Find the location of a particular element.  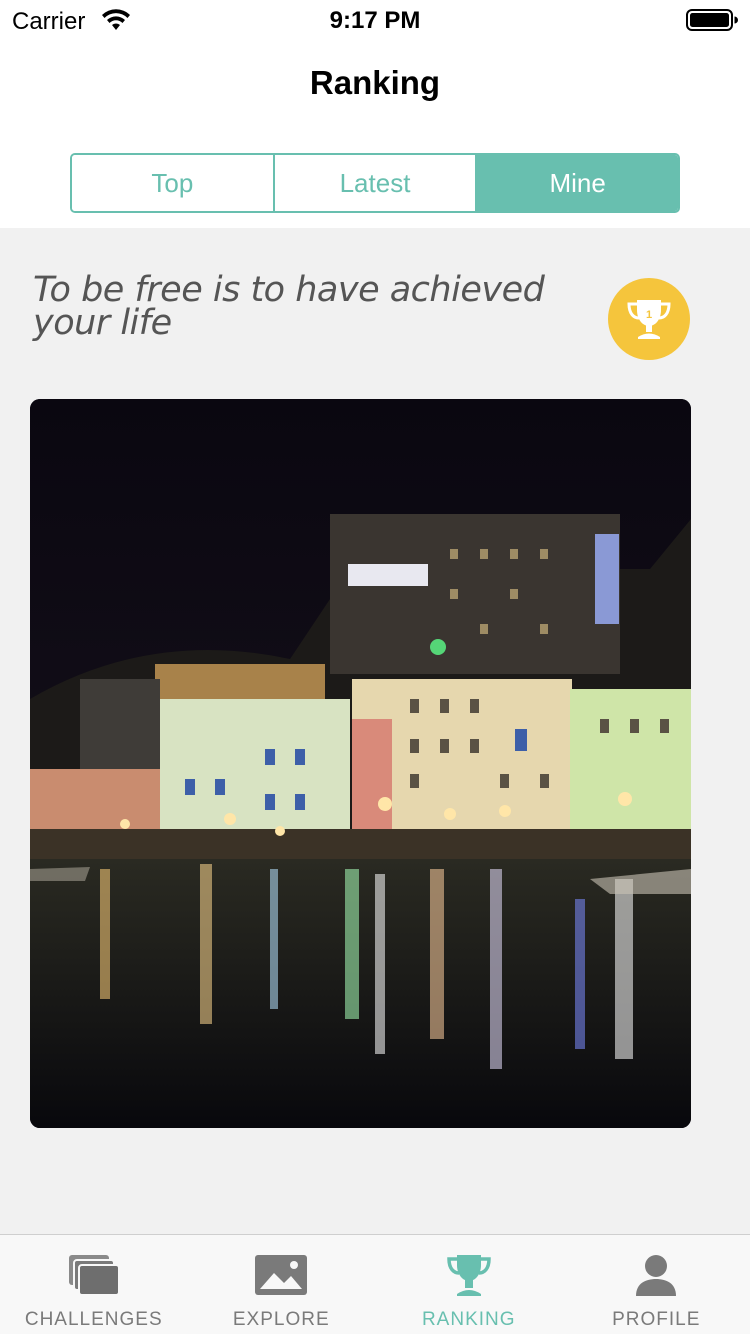

status-time: 9:17 PM is located at coordinates (375, 20).